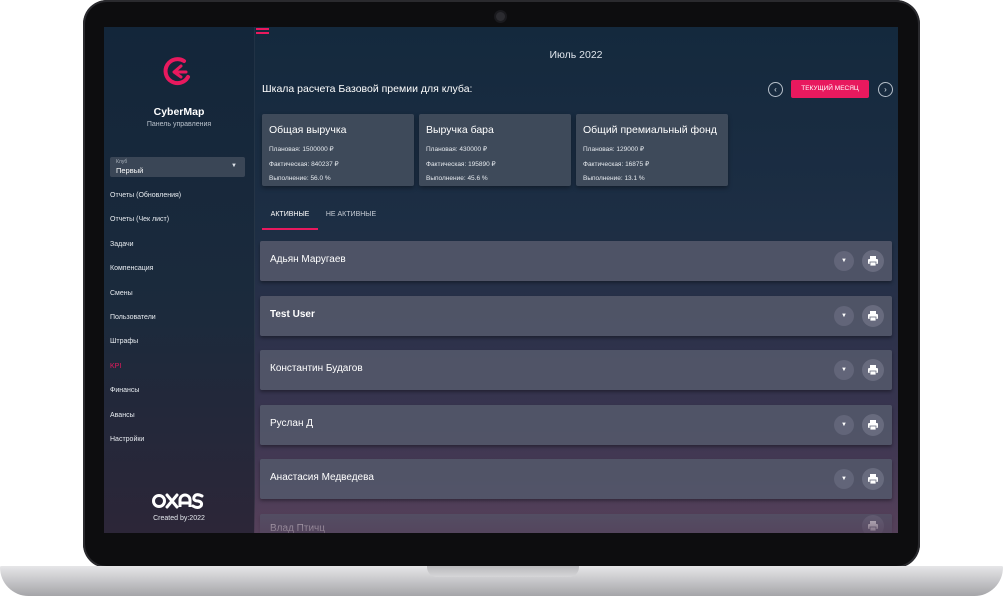 The image size is (1003, 597). Describe the element at coordinates (308, 259) in the screenshot. I see `employee-name: Адьян Маругаев` at that location.